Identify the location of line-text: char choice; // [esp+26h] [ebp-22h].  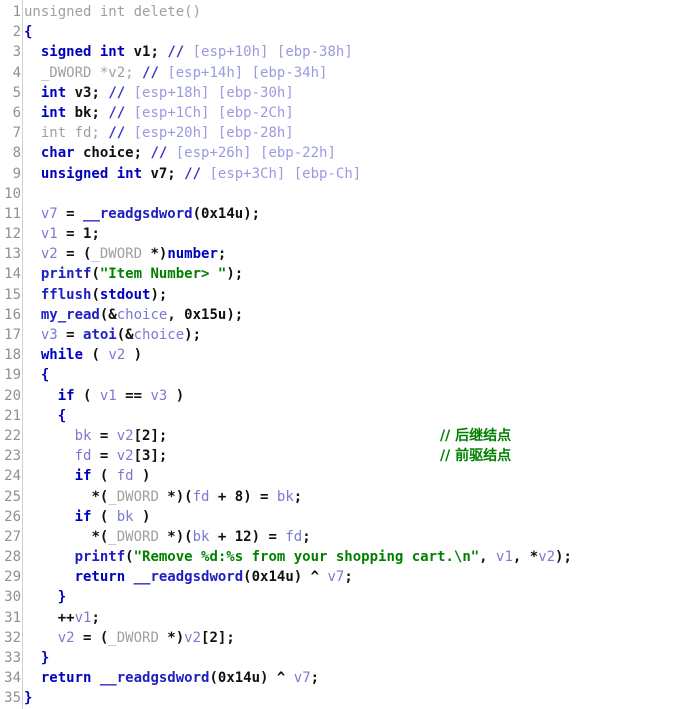
(351, 153).